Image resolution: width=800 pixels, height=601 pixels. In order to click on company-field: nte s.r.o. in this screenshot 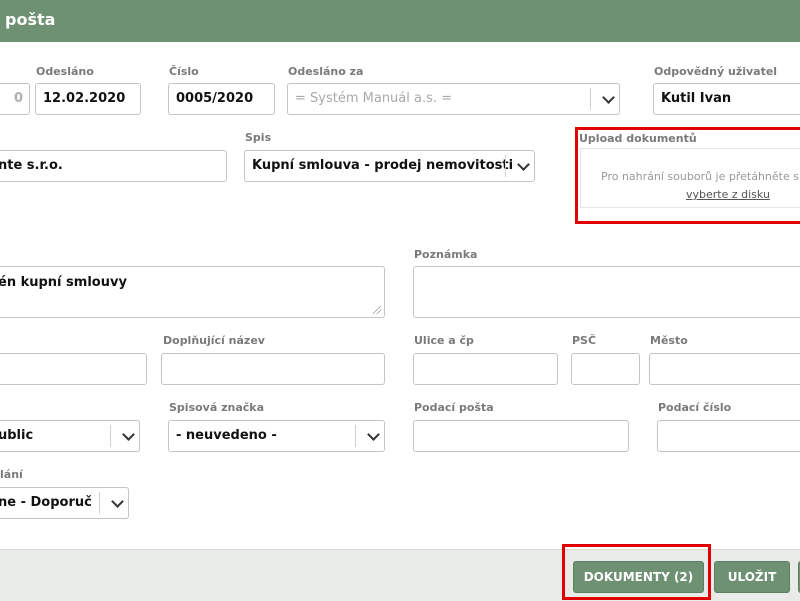, I will do `click(113, 166)`.